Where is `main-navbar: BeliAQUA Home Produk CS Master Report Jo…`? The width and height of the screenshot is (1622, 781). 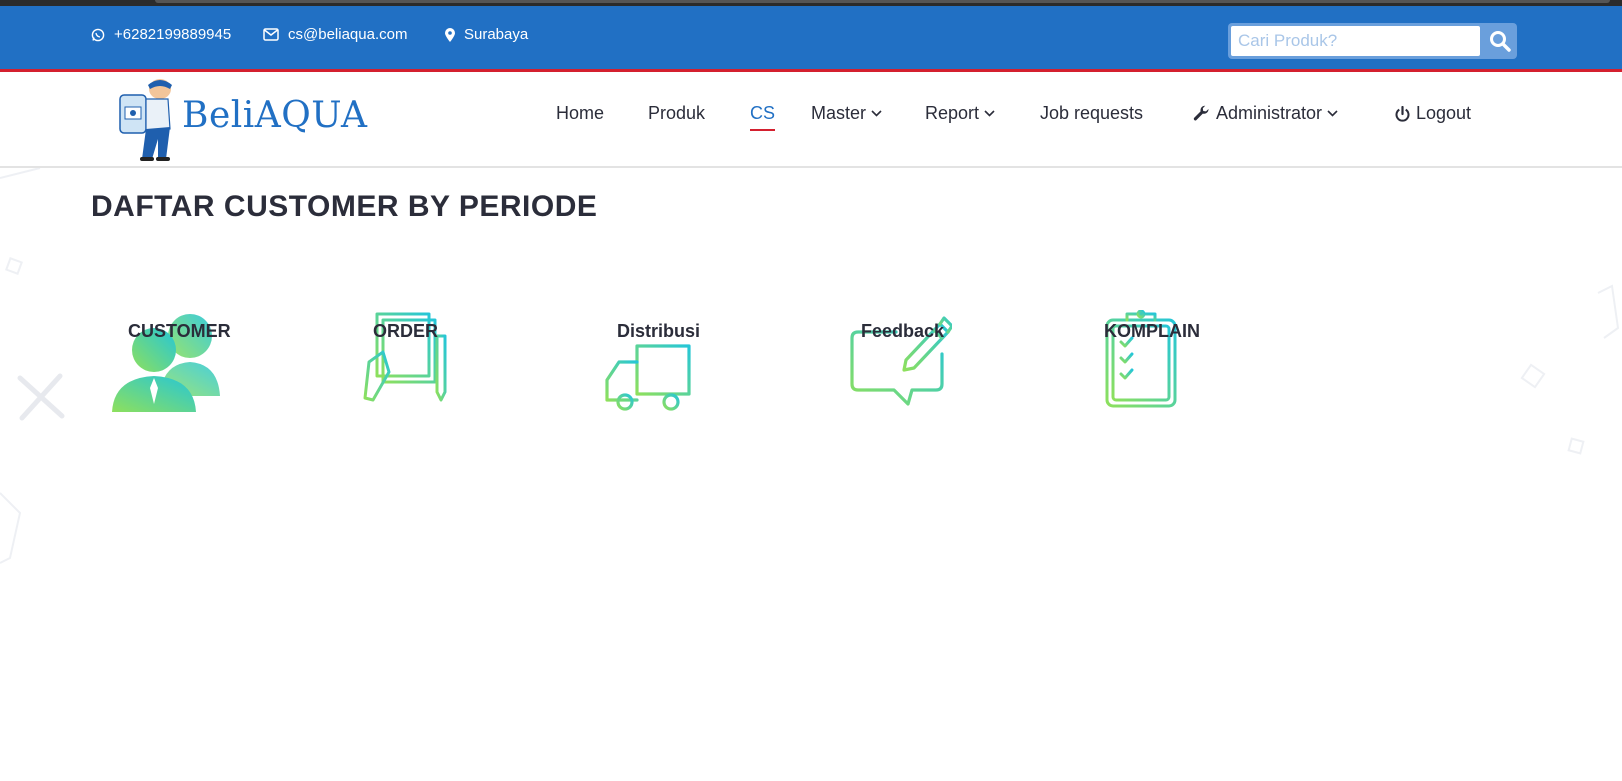
main-navbar: BeliAQUA Home Produk CS Master Report Jo… is located at coordinates (811, 121).